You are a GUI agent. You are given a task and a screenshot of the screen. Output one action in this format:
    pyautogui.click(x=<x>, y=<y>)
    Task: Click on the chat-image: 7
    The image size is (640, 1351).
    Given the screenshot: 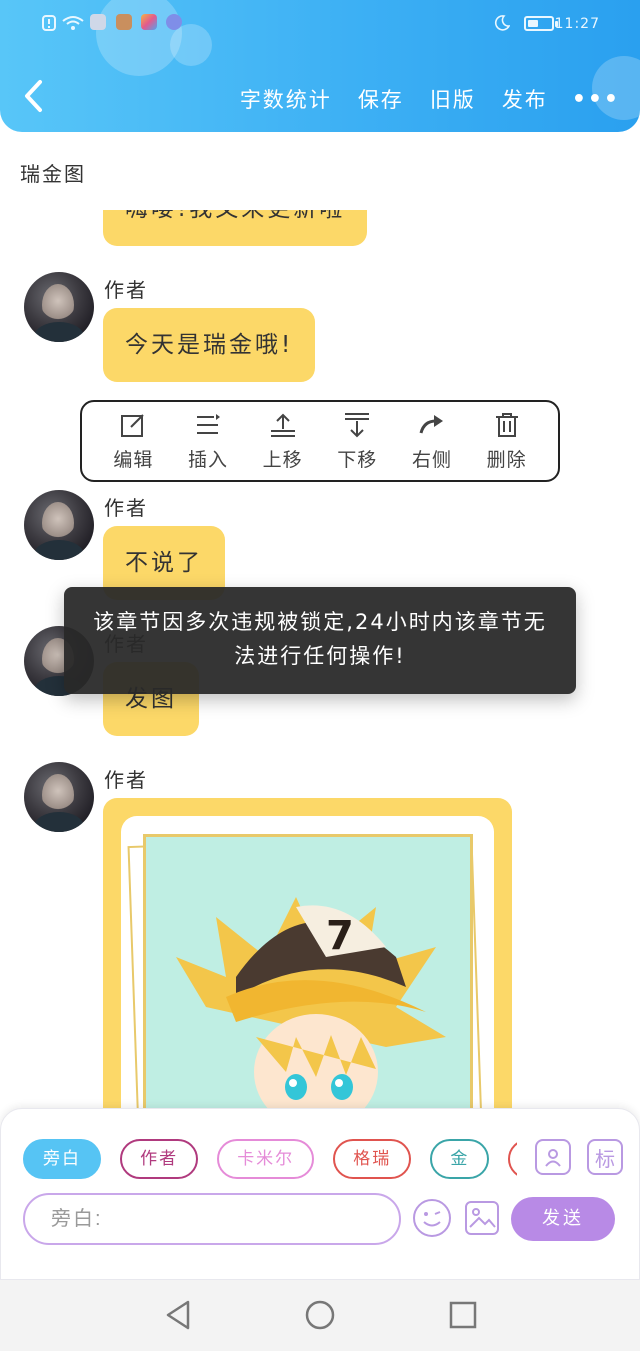 What is the action you would take?
    pyautogui.click(x=307, y=981)
    